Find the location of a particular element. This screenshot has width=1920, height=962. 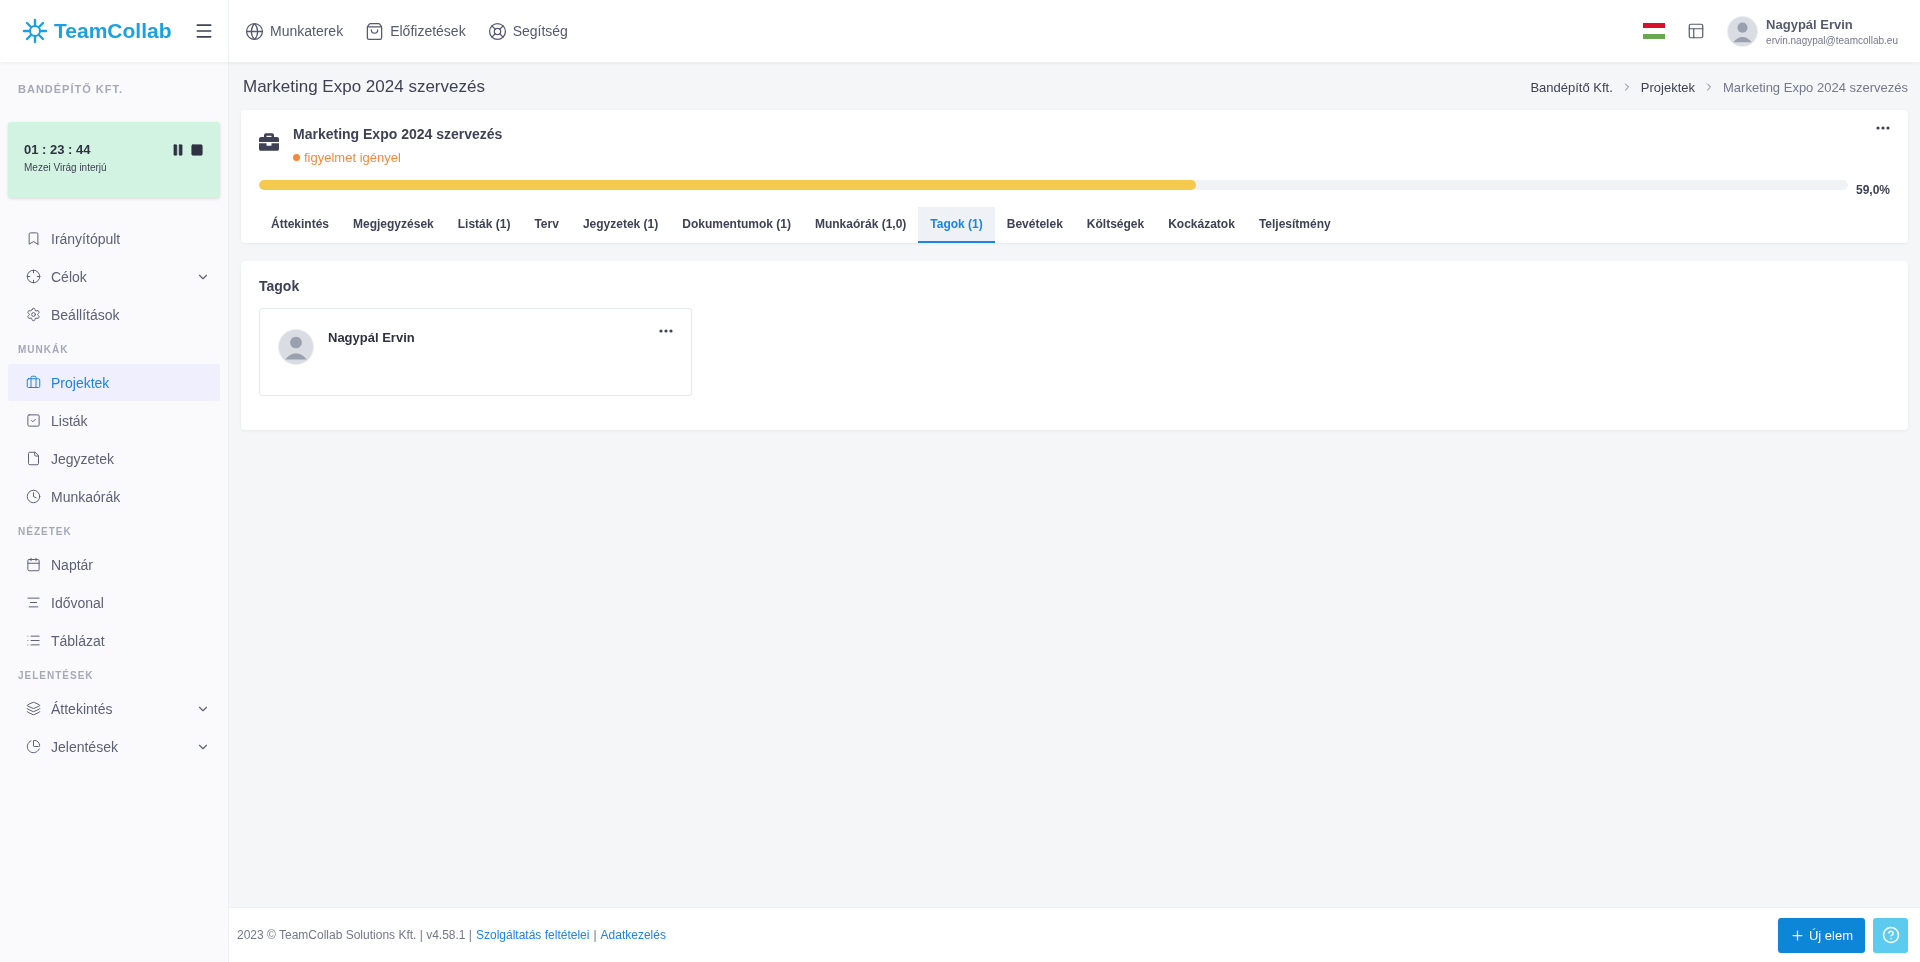

globe-icon is located at coordinates (254, 31).